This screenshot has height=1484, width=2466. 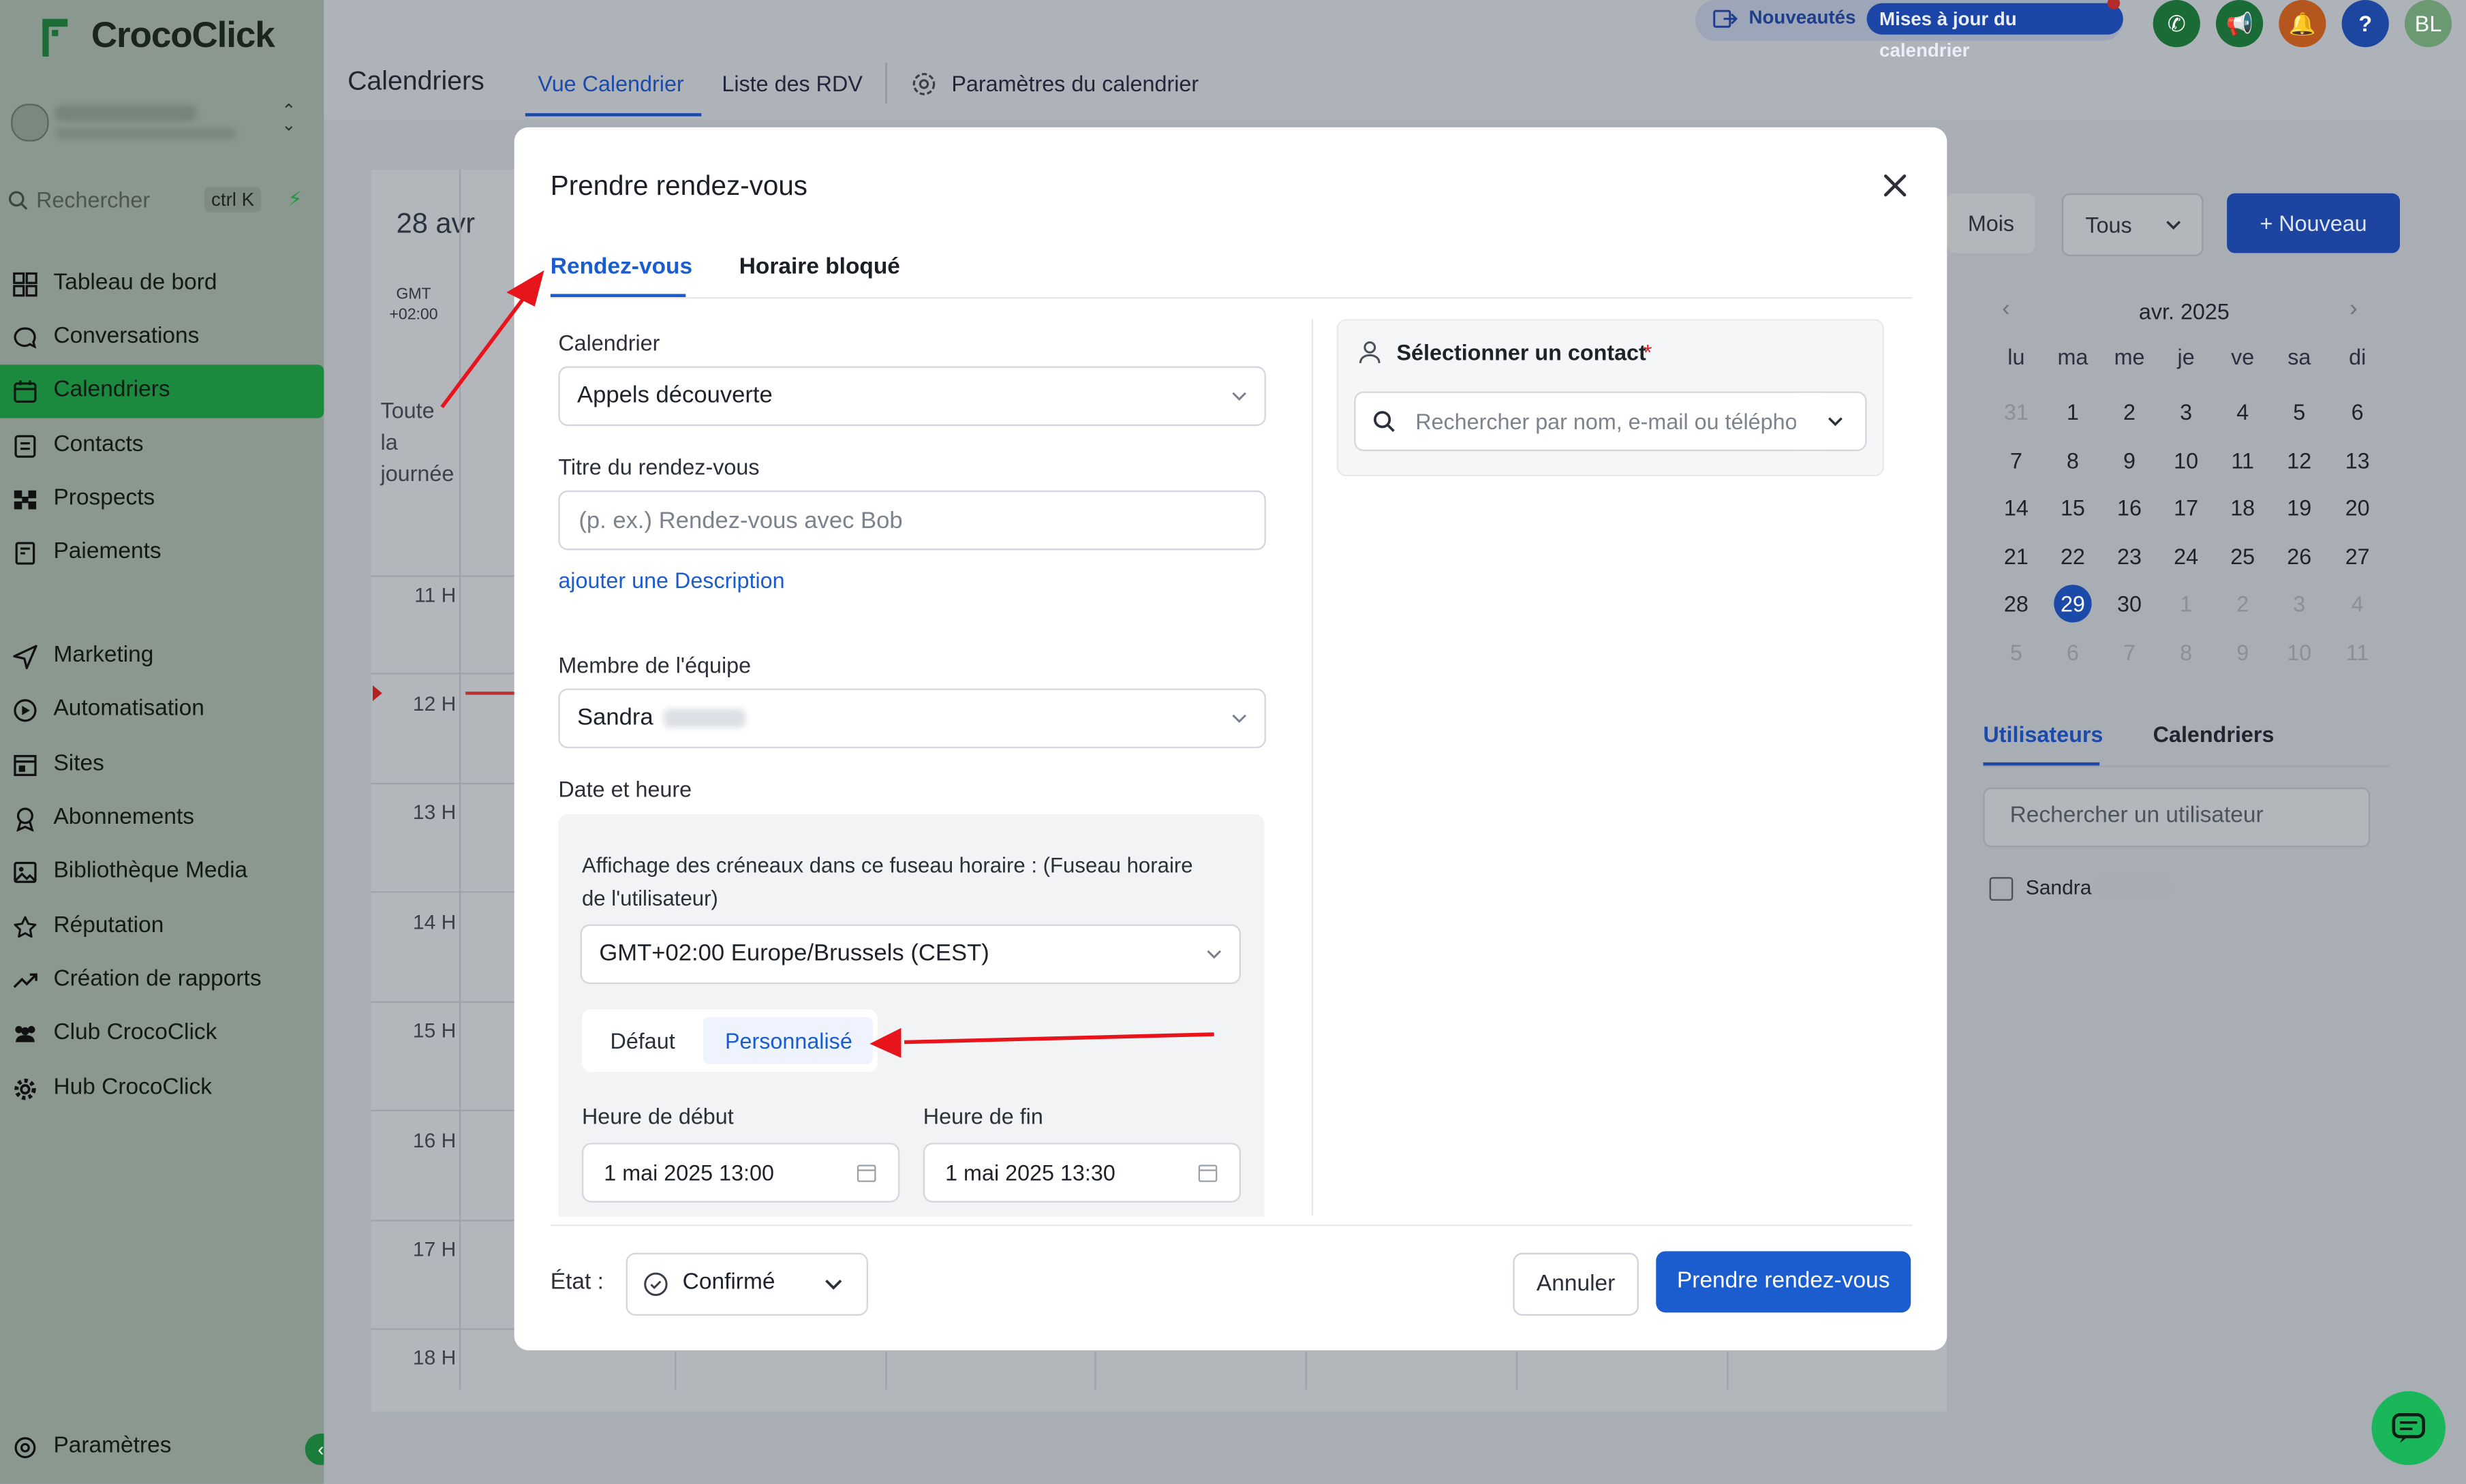 I want to click on calendar-day: 14, so click(x=2015, y=508).